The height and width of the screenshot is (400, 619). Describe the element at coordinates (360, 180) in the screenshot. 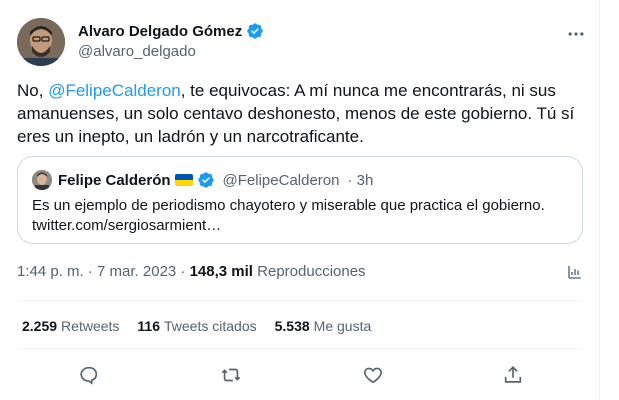

I see `quoted-time: · 3h` at that location.